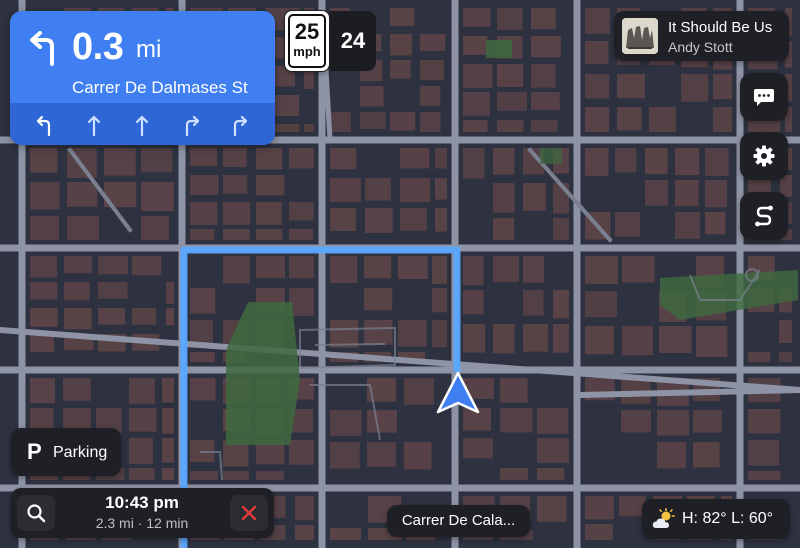 Image resolution: width=800 pixels, height=548 pixels. What do you see at coordinates (701, 36) in the screenshot?
I see `now-playing-widget: It Should Be Us Andy Stott` at bounding box center [701, 36].